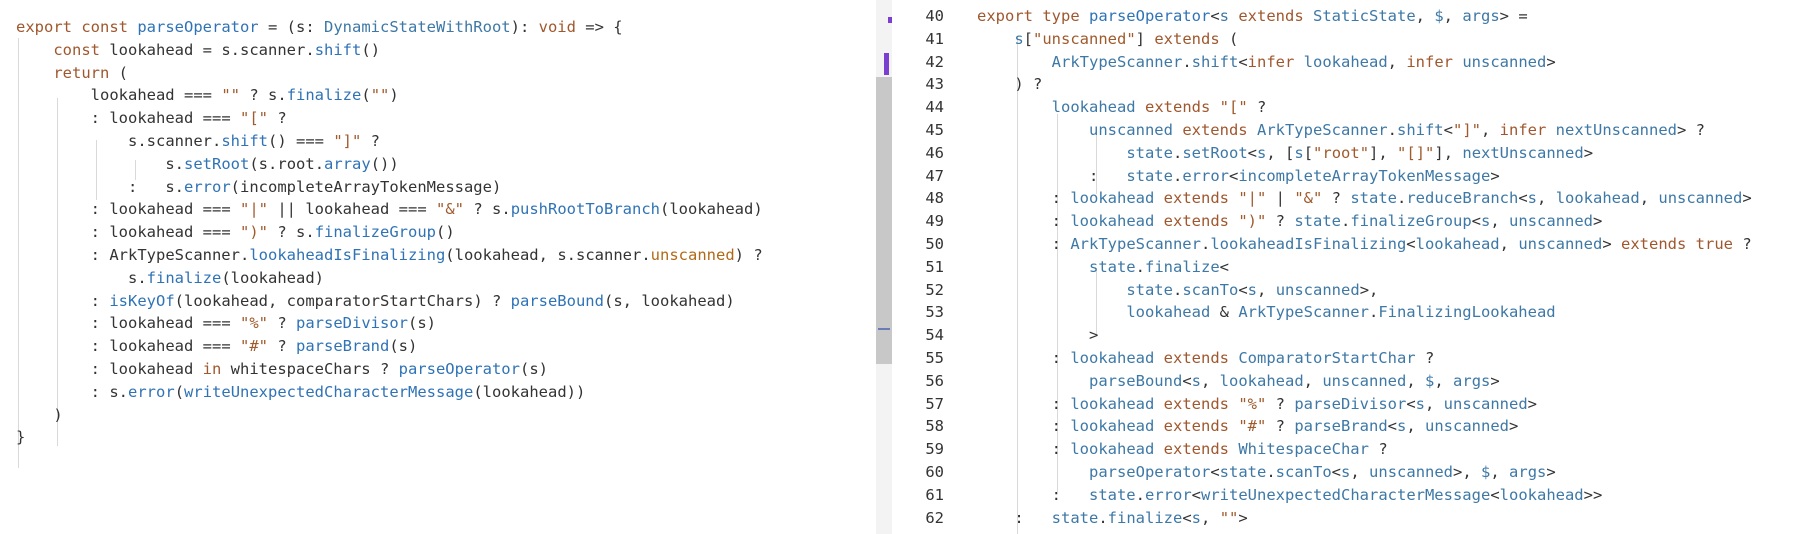 This screenshot has width=1798, height=534. What do you see at coordinates (1112, 494) in the screenshot?
I see `code-token: state` at bounding box center [1112, 494].